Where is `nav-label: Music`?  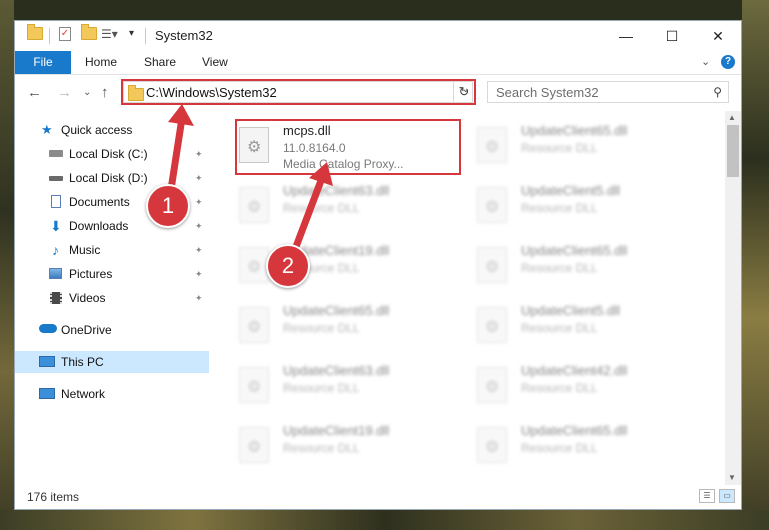 nav-label: Music is located at coordinates (85, 250).